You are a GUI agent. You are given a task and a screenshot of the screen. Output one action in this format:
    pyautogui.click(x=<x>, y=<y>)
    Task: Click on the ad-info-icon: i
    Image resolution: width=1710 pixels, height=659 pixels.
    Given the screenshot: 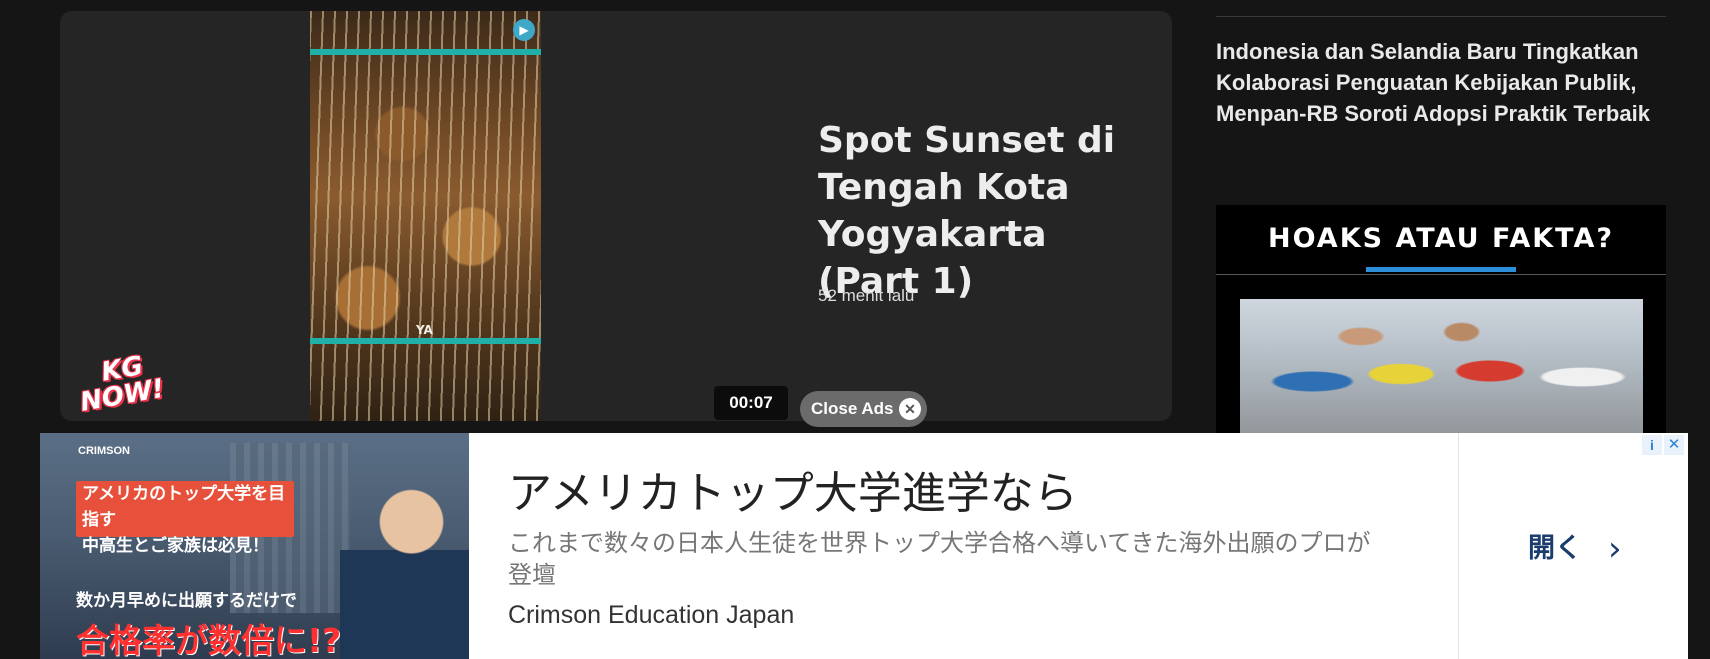 What is the action you would take?
    pyautogui.click(x=1652, y=445)
    